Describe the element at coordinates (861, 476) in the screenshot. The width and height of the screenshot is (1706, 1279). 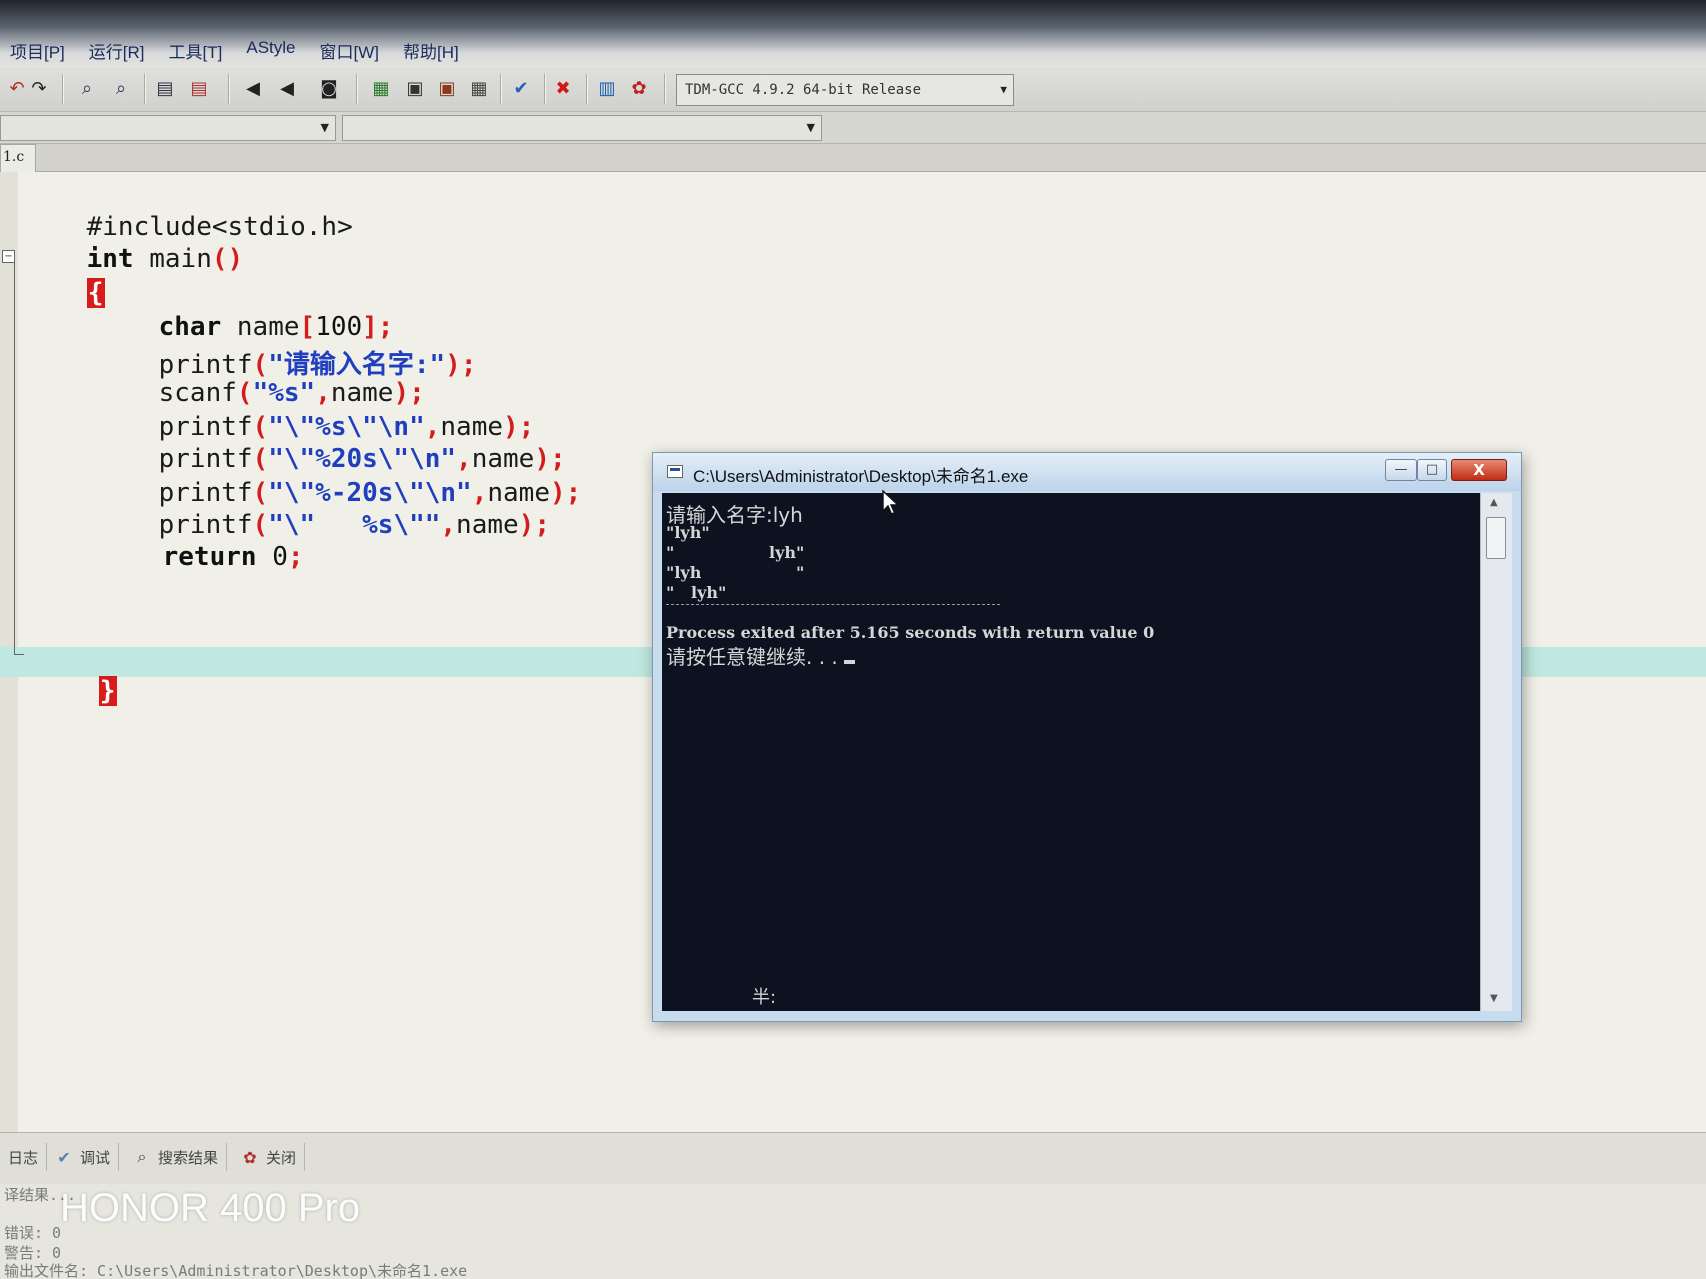
I see `console-title: C:\Users\Administrator\Desktop\未命名1.exe` at that location.